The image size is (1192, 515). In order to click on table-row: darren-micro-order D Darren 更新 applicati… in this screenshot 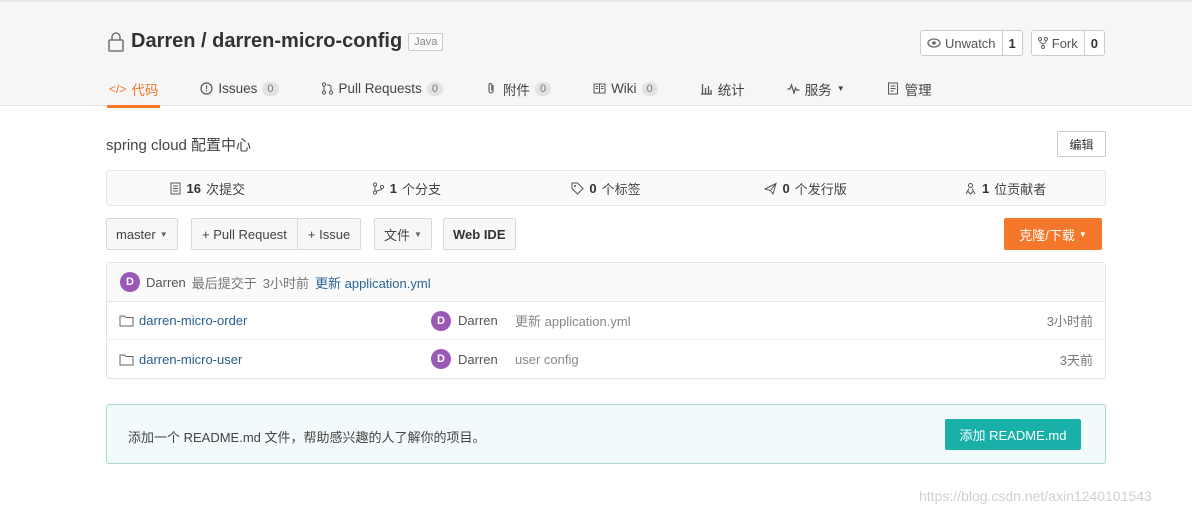, I will do `click(606, 321)`.